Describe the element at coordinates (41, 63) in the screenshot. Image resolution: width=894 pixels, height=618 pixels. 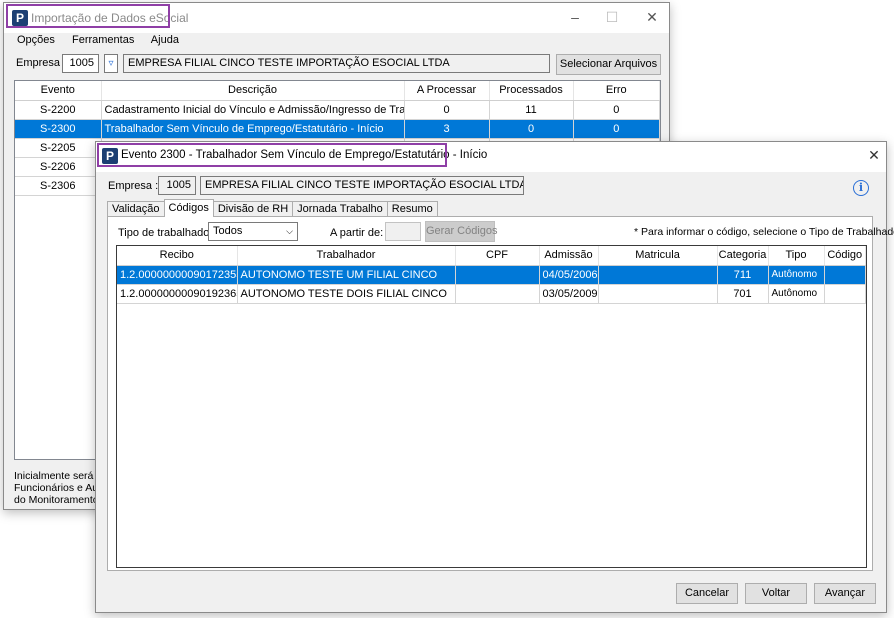
I see `empresa-label: Empresa :` at that location.